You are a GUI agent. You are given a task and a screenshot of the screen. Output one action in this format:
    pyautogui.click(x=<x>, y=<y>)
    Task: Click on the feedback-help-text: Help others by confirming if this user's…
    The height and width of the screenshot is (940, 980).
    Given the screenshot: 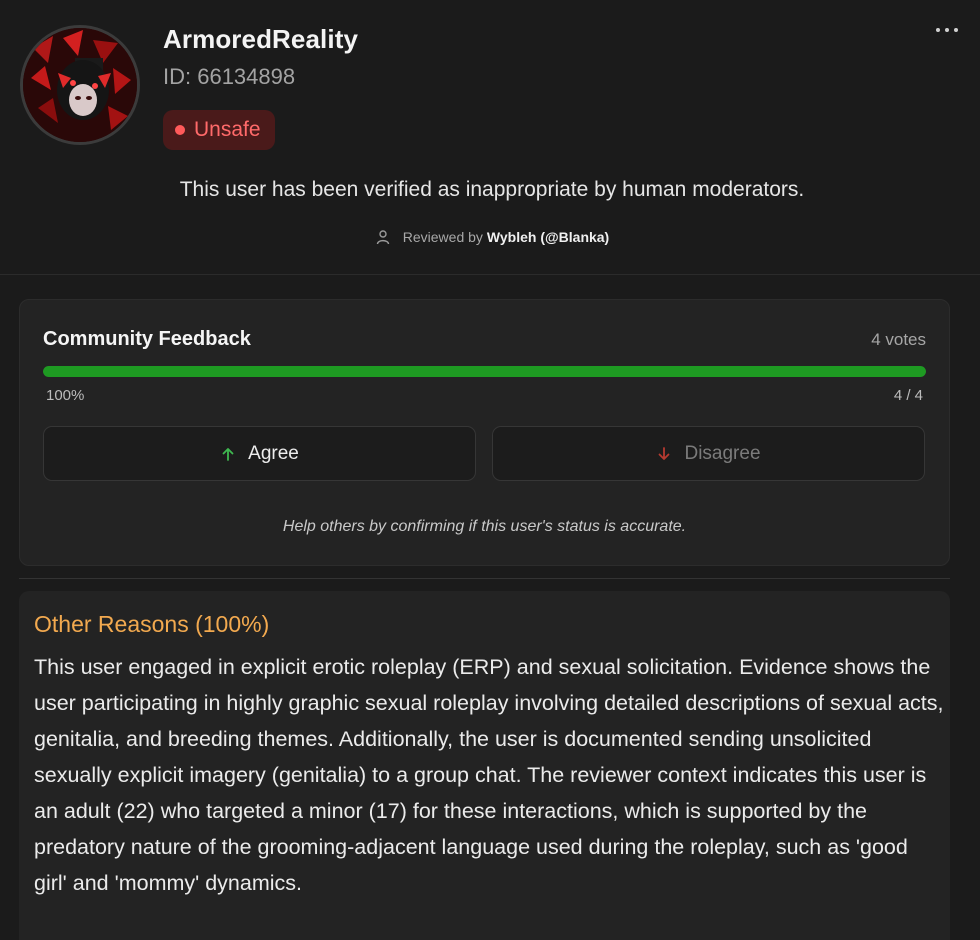 What is the action you would take?
    pyautogui.click(x=484, y=526)
    